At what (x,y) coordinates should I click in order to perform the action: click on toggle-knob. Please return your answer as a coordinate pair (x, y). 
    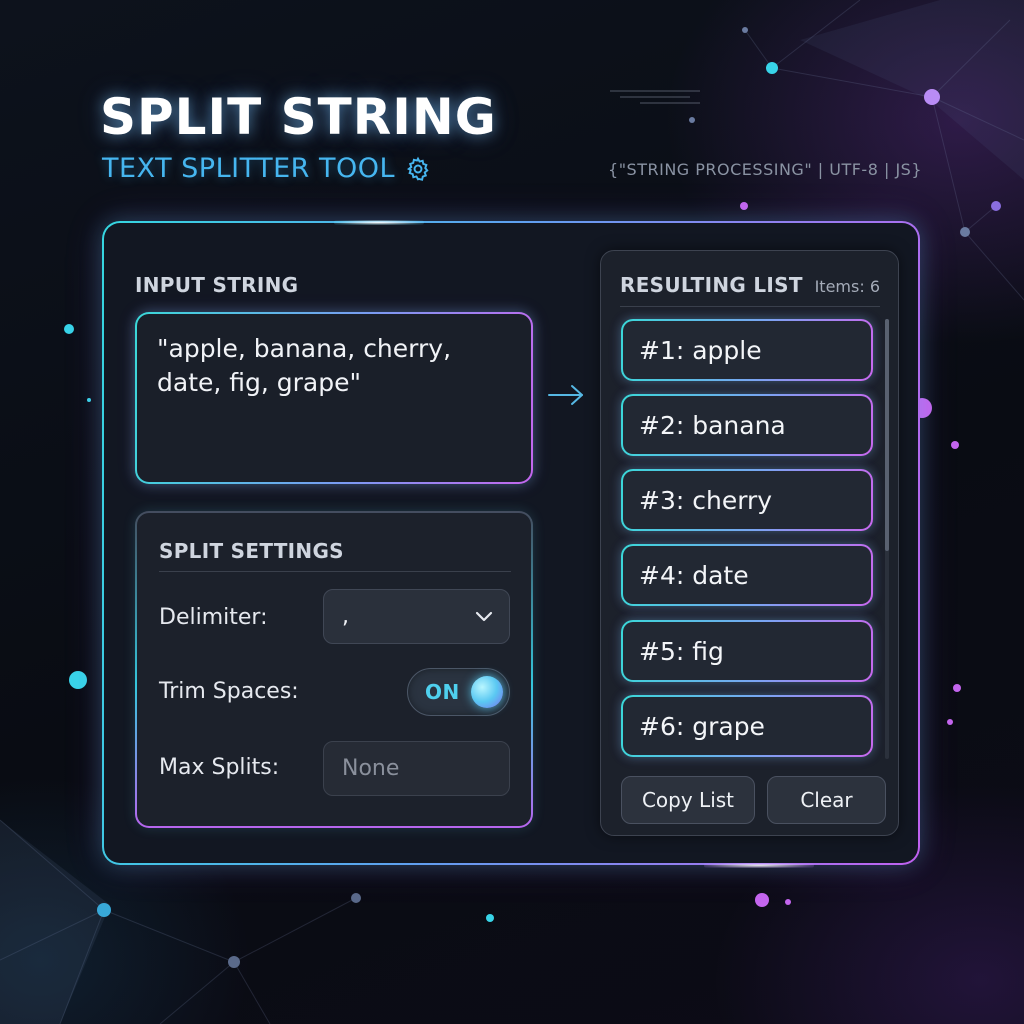
    Looking at the image, I should click on (487, 692).